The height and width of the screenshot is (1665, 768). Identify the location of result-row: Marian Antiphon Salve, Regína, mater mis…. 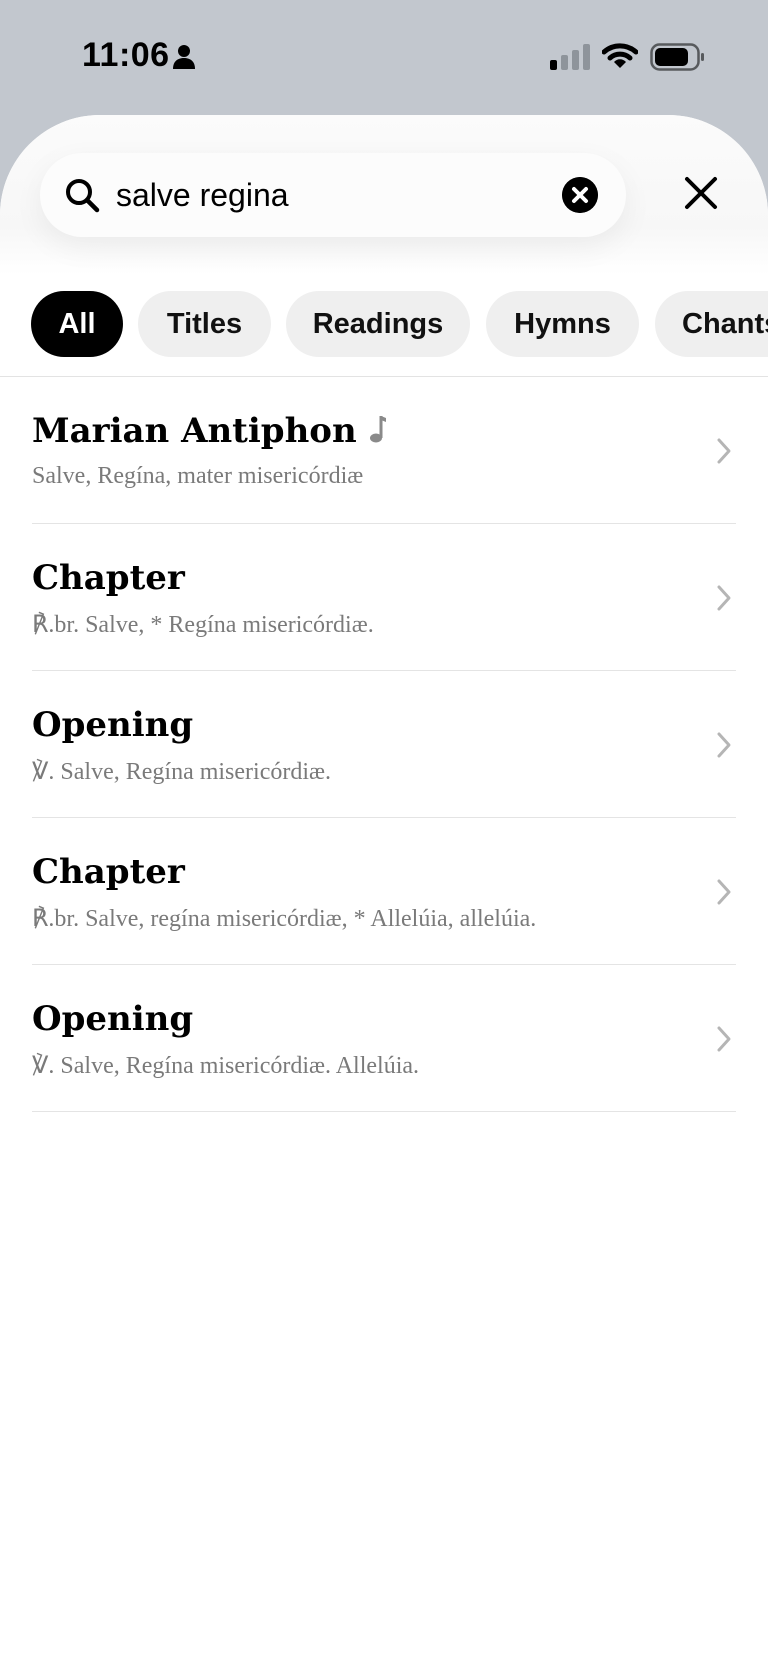
(384, 450).